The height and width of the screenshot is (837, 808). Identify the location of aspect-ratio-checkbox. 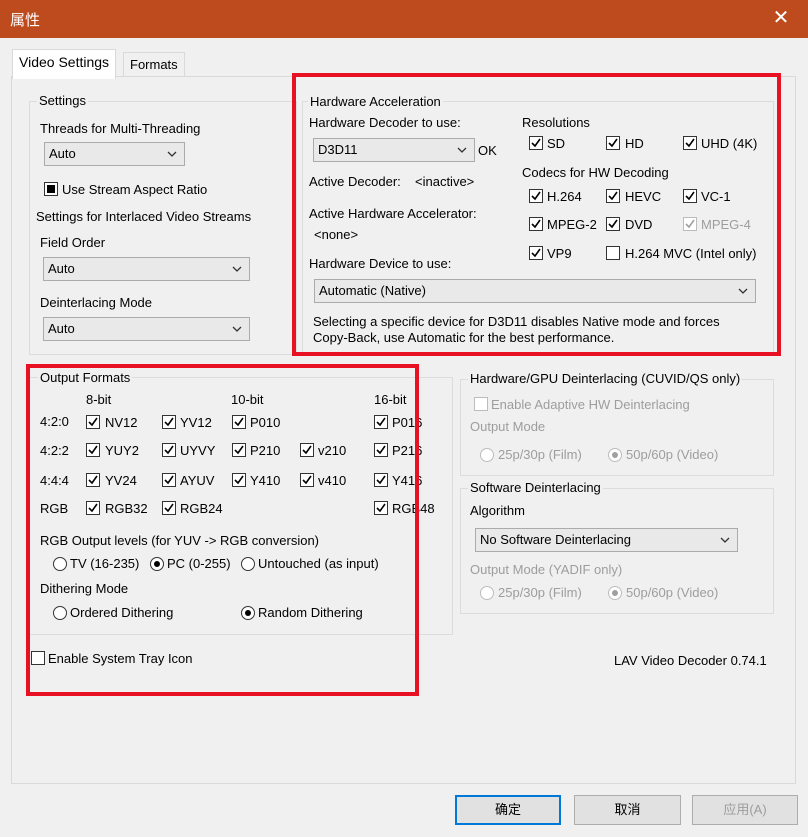
(51, 189).